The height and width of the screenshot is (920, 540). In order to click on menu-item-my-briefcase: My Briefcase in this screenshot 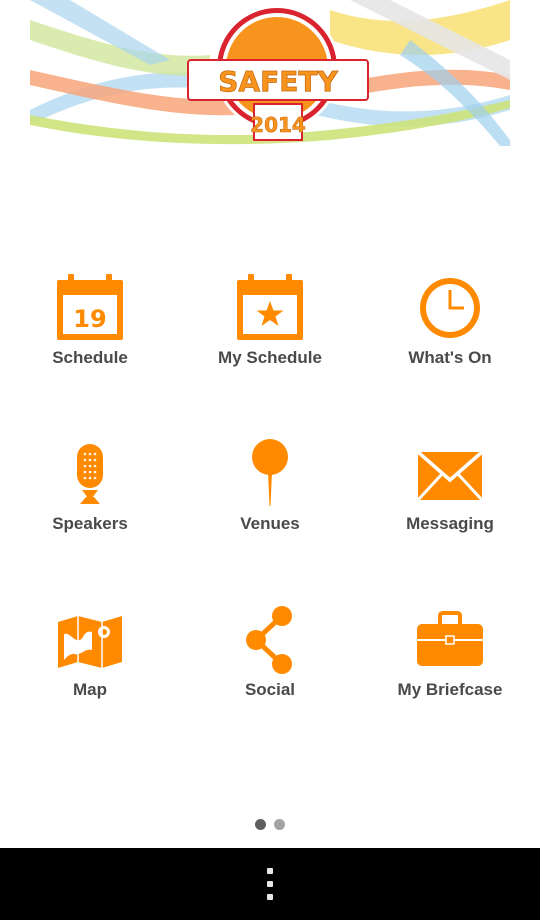, I will do `click(450, 659)`.